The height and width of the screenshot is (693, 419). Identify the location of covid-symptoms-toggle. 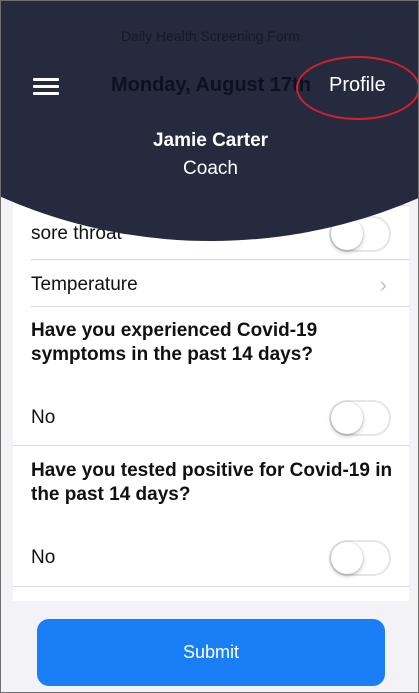
(360, 418).